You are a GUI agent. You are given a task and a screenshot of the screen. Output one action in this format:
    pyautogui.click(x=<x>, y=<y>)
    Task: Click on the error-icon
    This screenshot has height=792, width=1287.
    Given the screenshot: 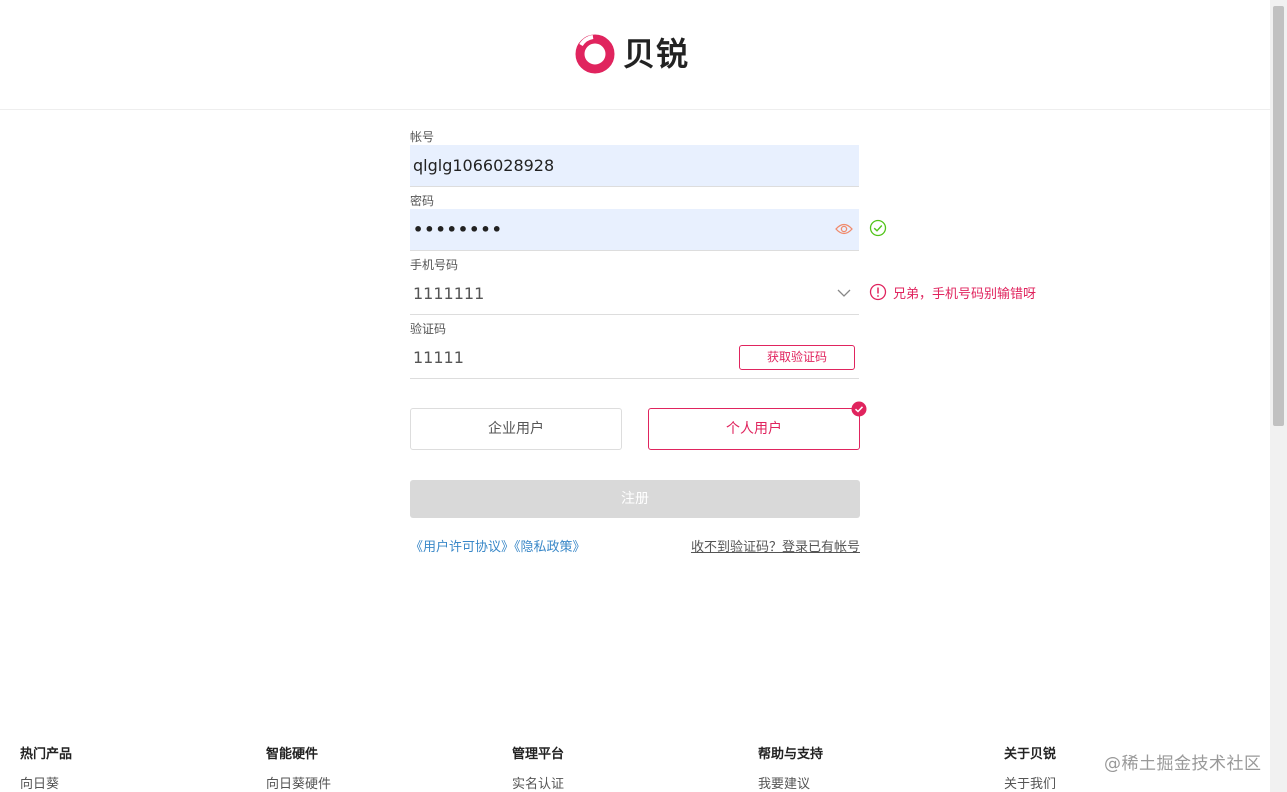 What is the action you would take?
    pyautogui.click(x=878, y=292)
    